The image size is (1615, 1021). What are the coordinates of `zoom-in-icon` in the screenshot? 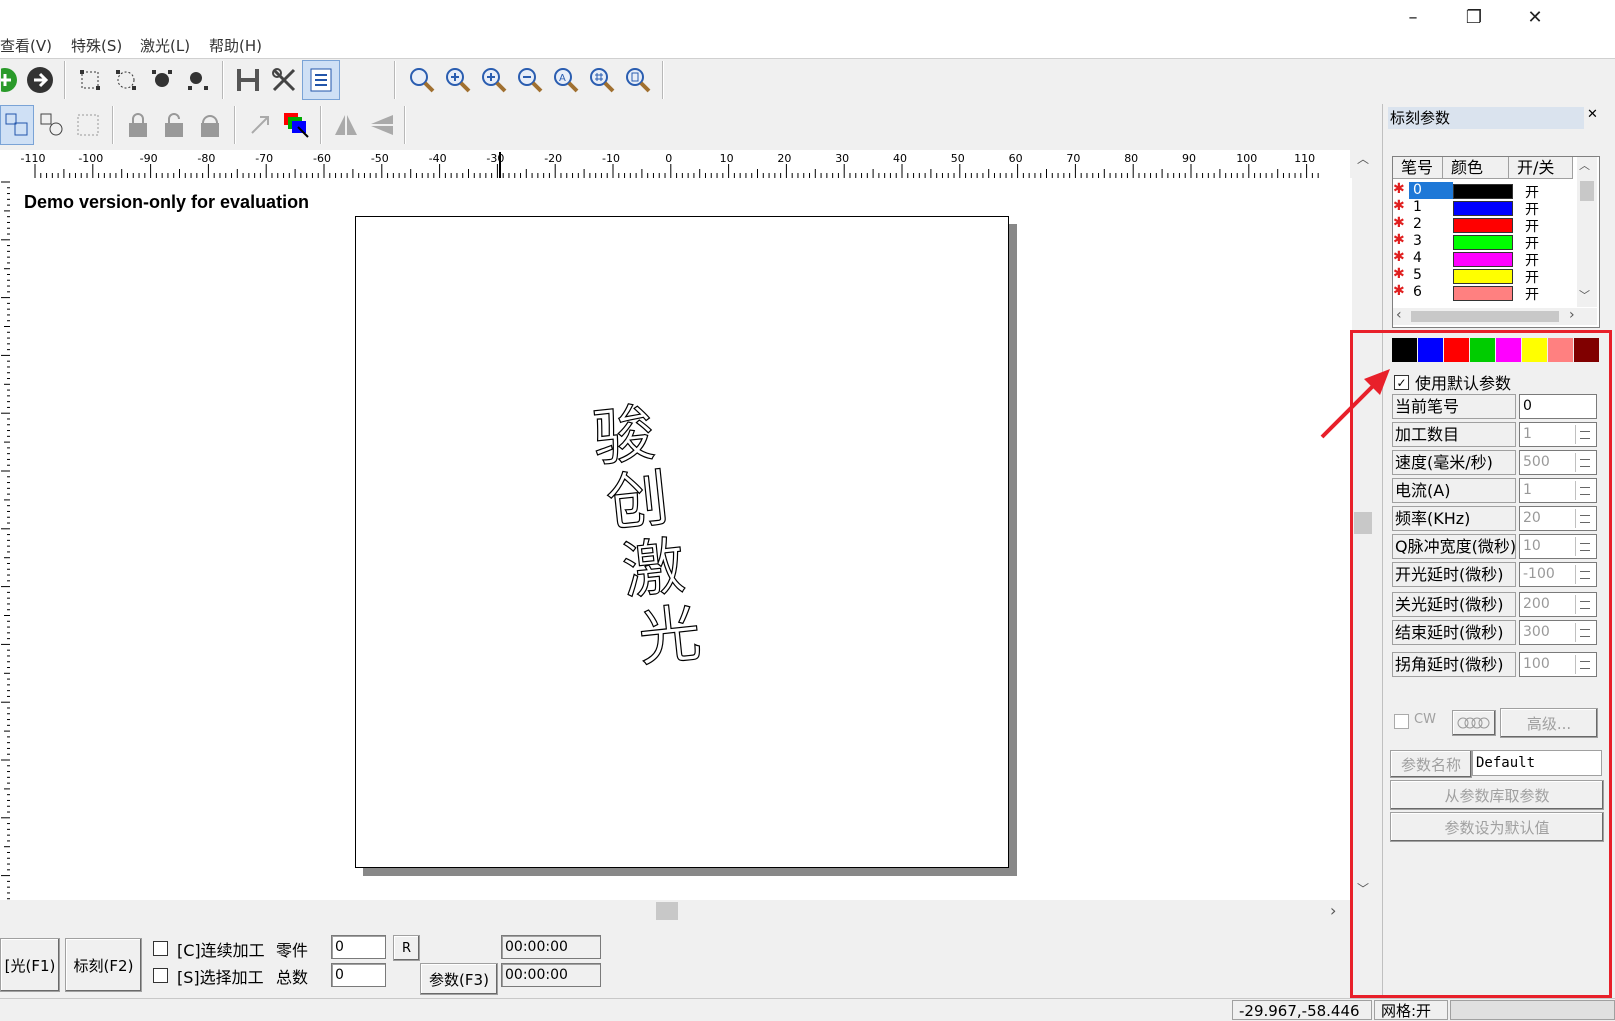 It's located at (458, 80).